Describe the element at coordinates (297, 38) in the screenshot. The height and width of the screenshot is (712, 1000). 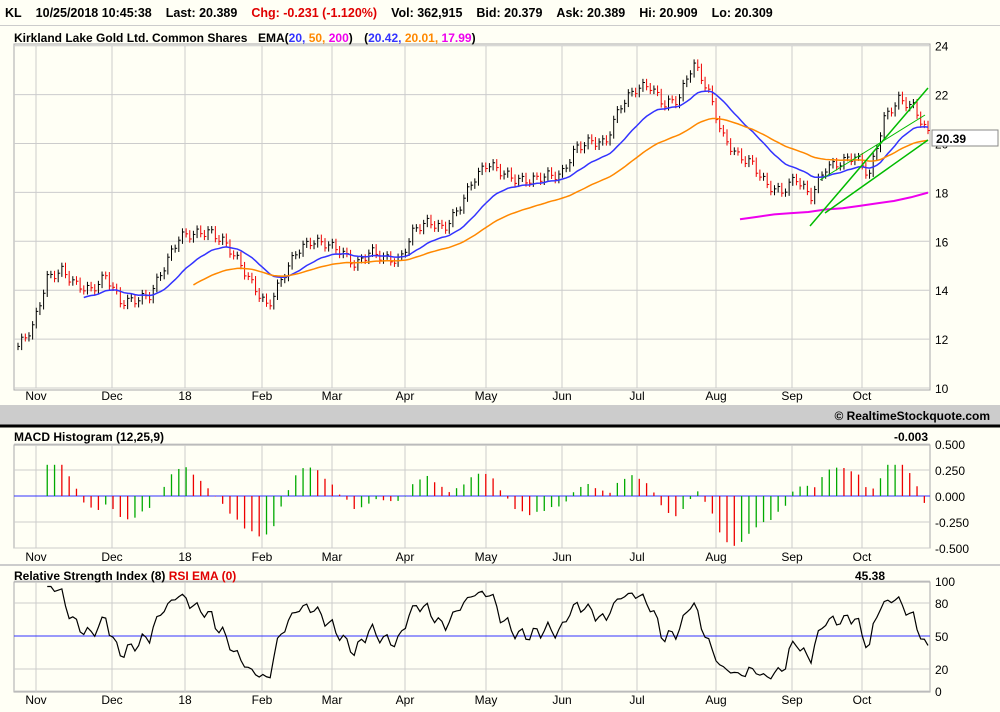
I see `ema20-period: 20,` at that location.